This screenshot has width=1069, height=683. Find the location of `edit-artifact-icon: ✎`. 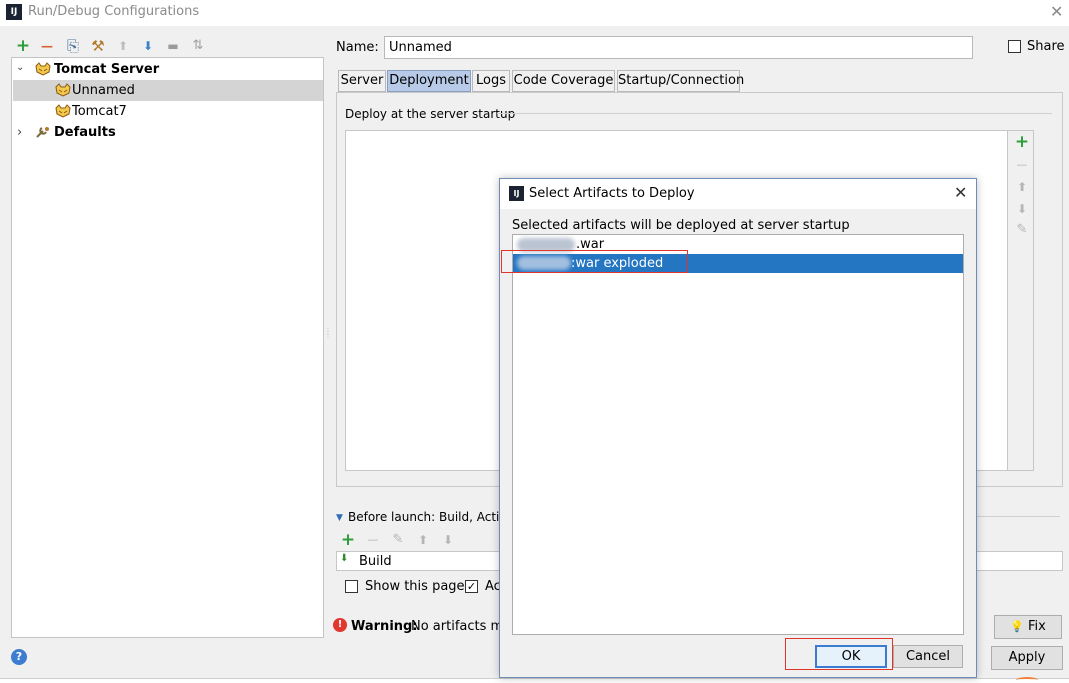

edit-artifact-icon: ✎ is located at coordinates (1022, 230).